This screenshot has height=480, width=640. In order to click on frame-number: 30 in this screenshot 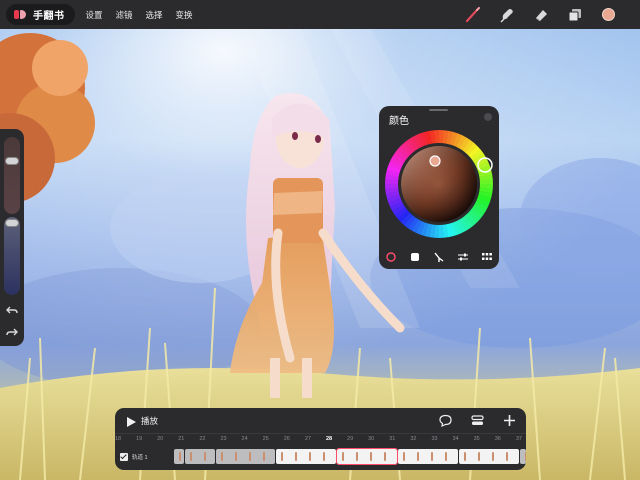, I will do `click(371, 439)`.